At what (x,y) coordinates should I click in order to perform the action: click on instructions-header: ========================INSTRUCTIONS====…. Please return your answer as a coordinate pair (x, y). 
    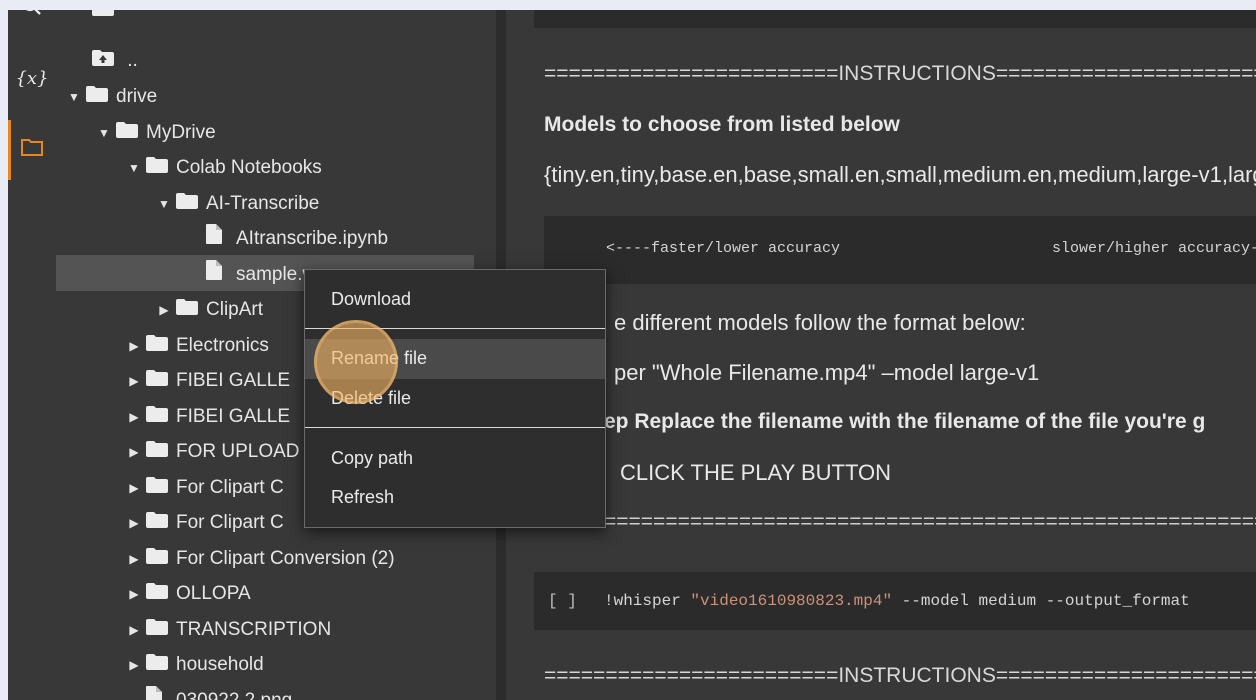
    Looking at the image, I should click on (900, 73).